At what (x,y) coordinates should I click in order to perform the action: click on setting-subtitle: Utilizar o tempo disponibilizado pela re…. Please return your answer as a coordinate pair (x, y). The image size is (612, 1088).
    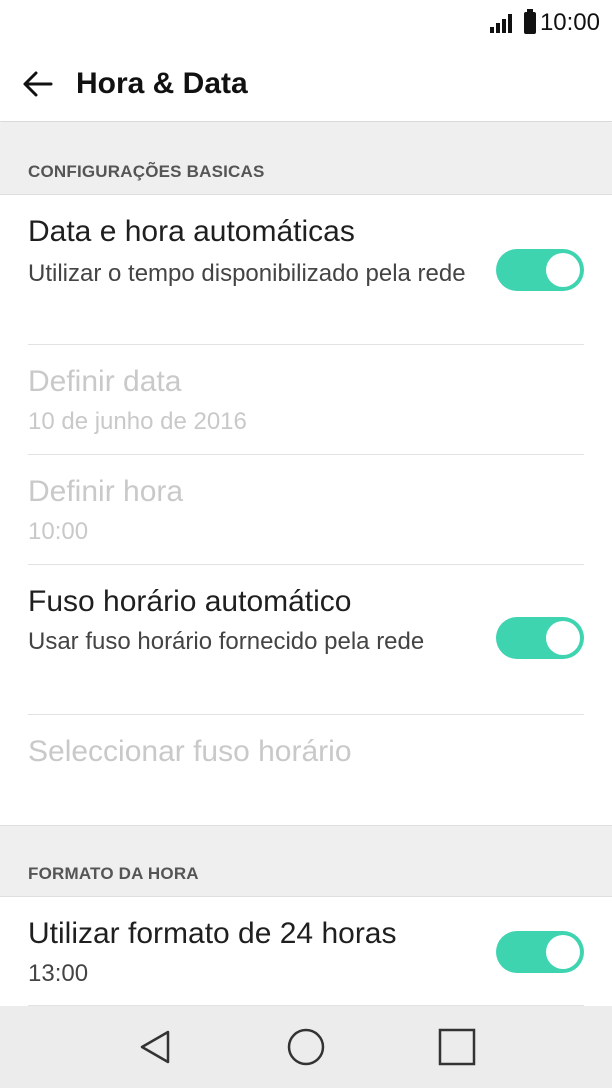
    Looking at the image, I should click on (247, 273).